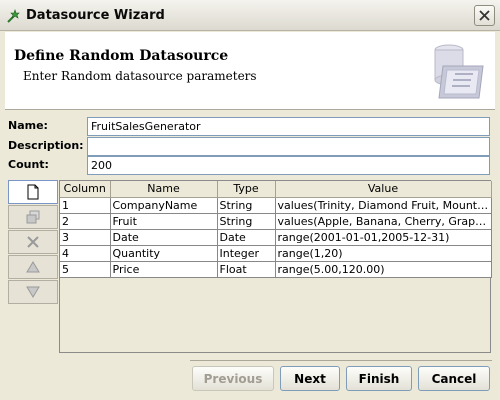 This screenshot has height=400, width=500. Describe the element at coordinates (288, 165) in the screenshot. I see `count-field: 200` at that location.